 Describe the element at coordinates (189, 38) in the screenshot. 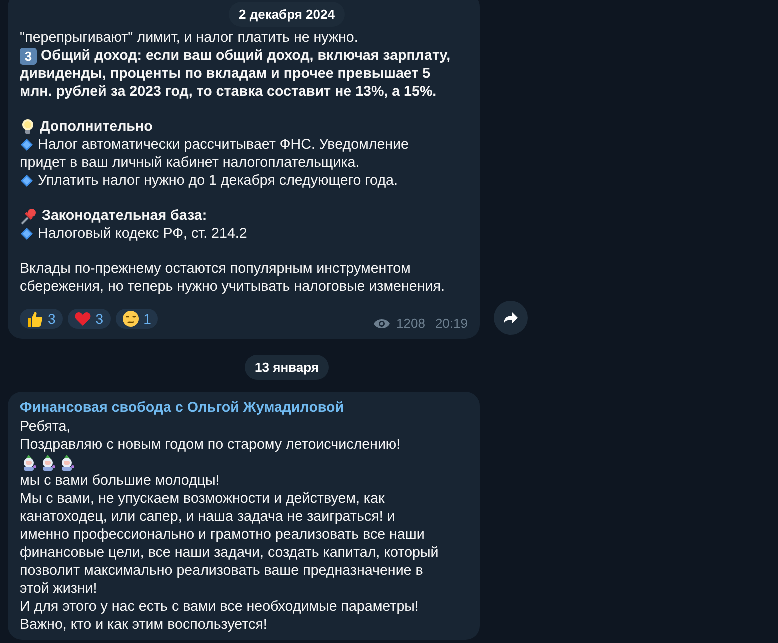

I see `message-text: "перепрыгивают" лимит, и налог платить не нужно.` at that location.